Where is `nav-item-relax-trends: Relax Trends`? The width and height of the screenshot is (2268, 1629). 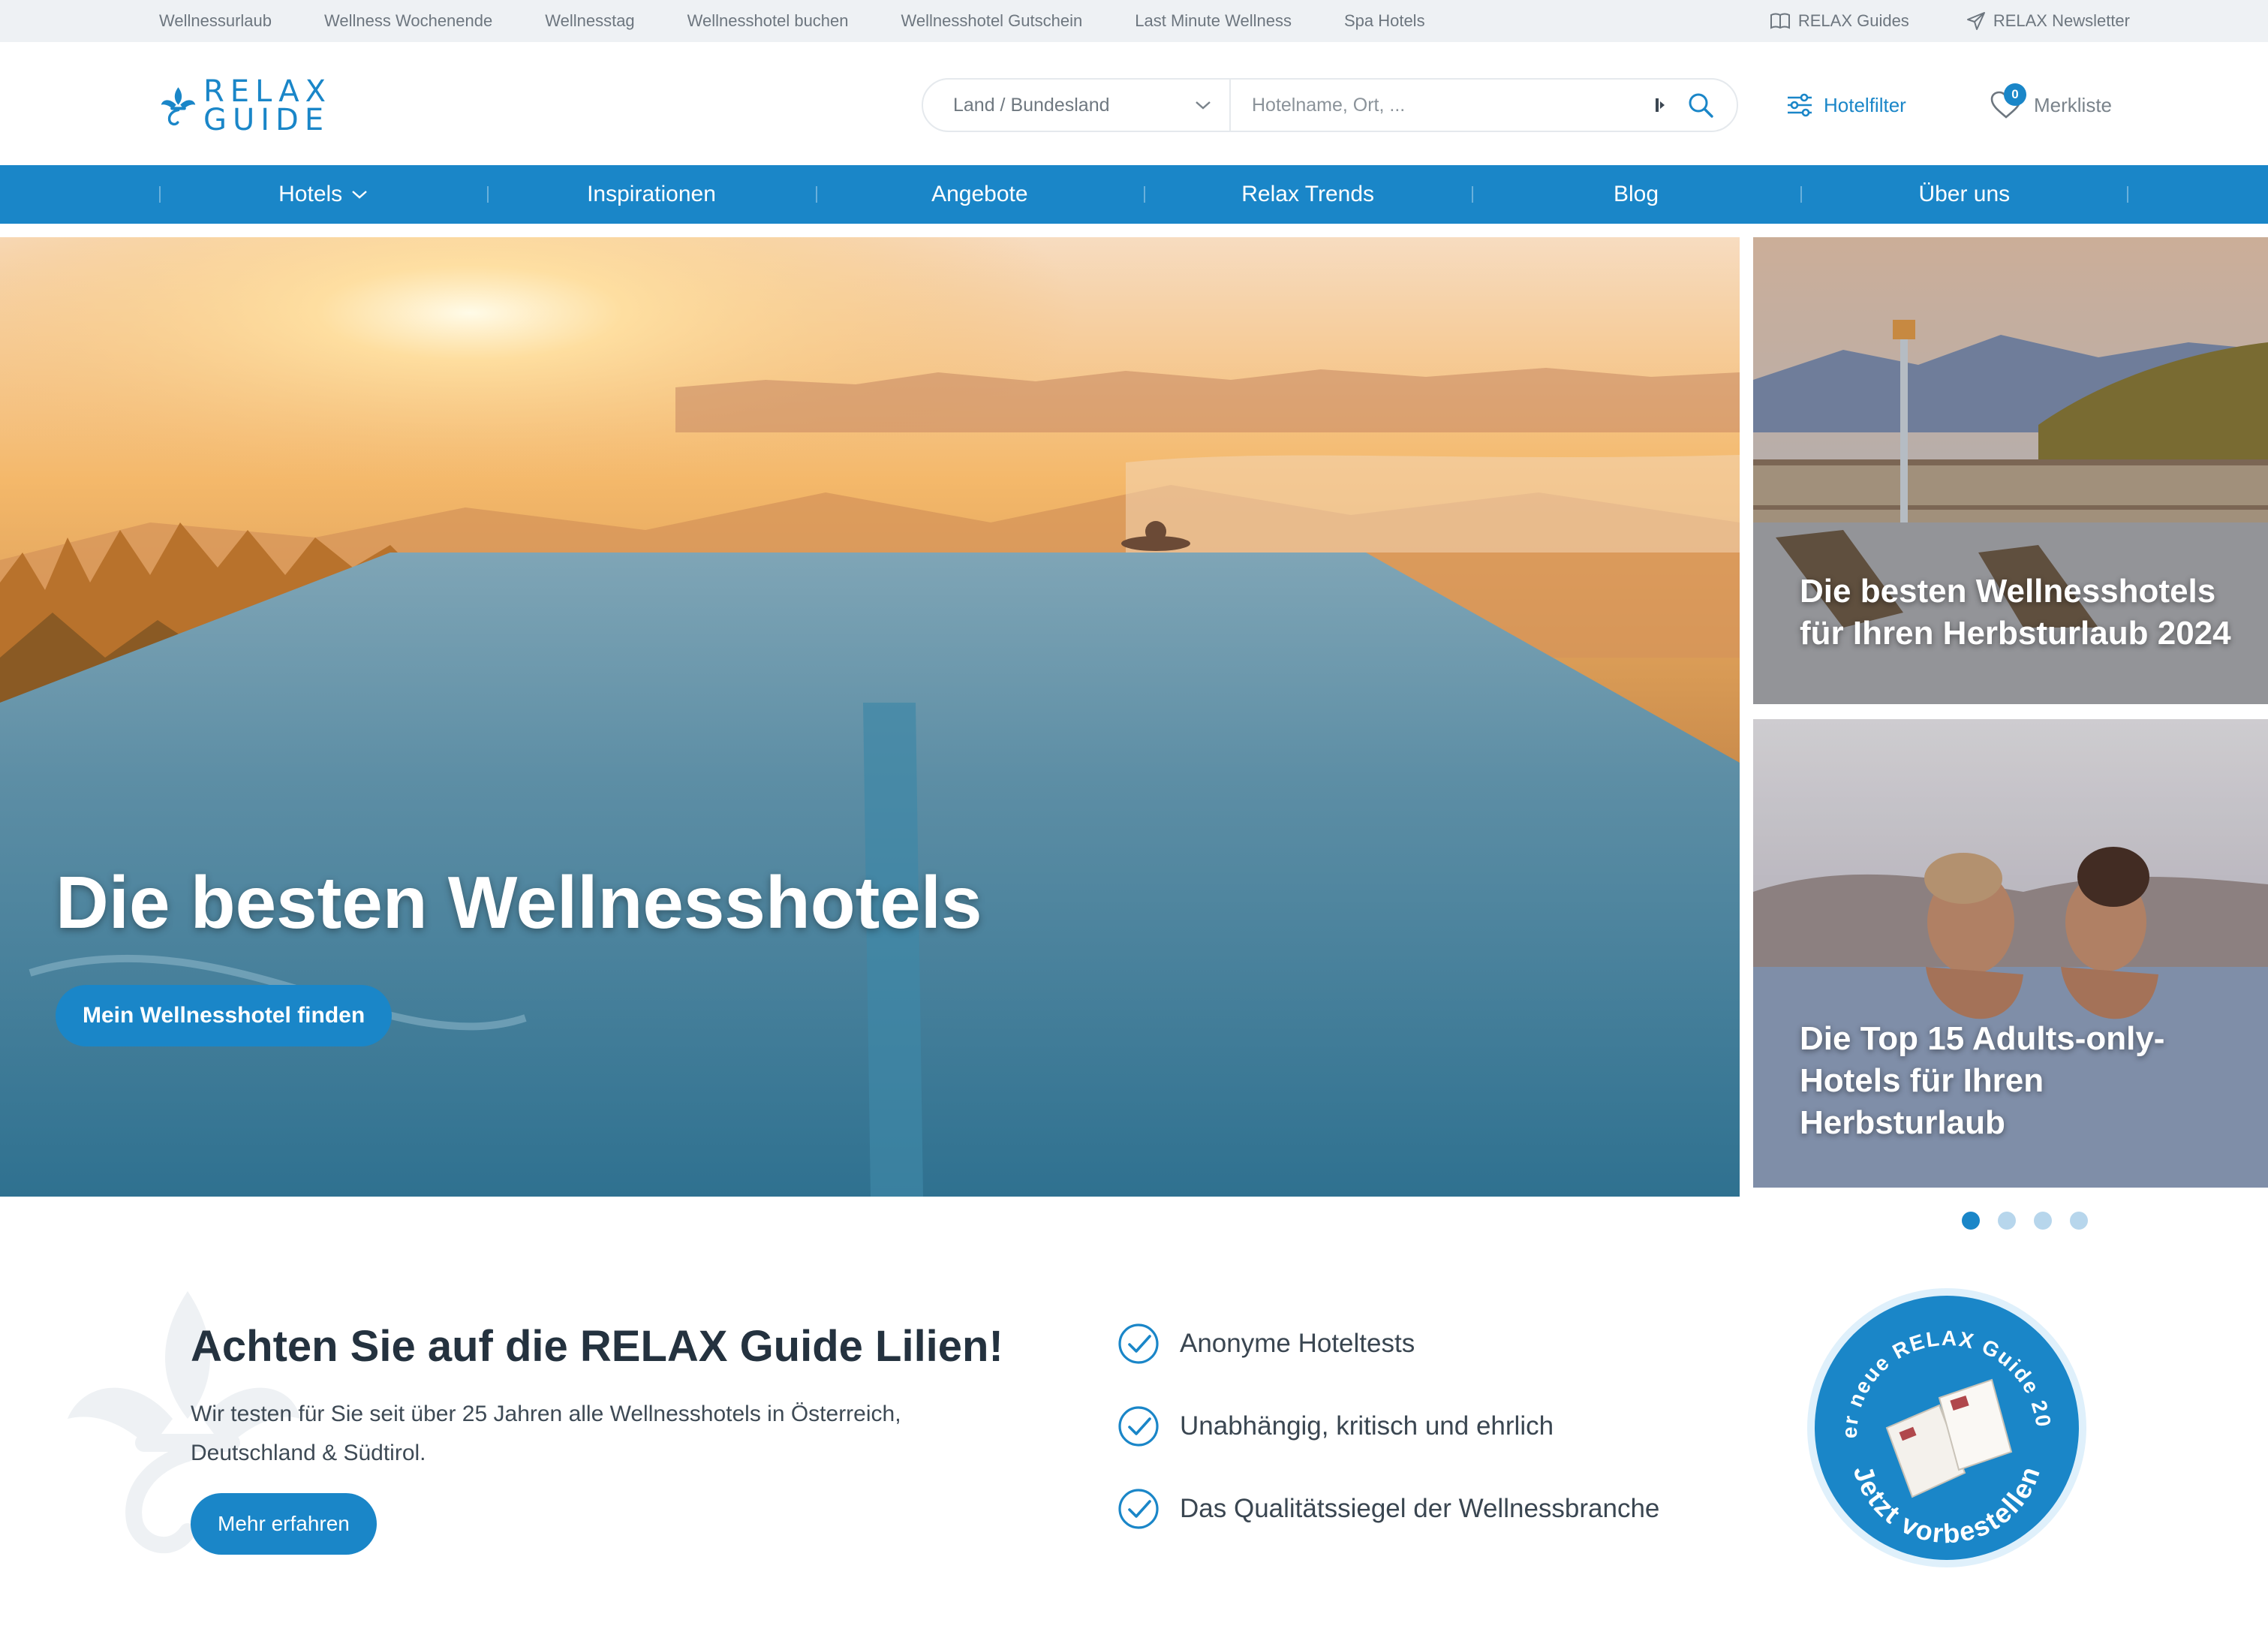 nav-item-relax-trends: Relax Trends is located at coordinates (1307, 194).